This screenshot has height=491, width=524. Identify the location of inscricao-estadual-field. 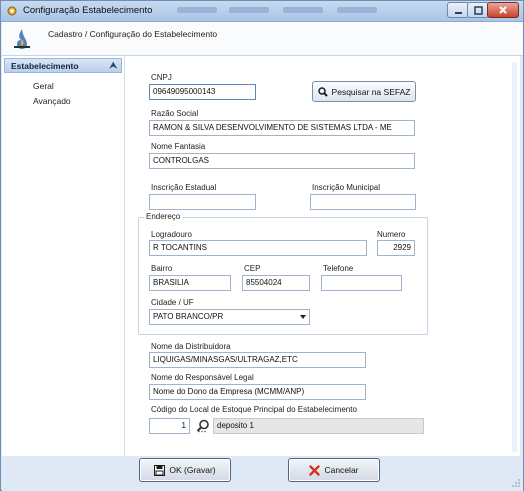
(202, 202).